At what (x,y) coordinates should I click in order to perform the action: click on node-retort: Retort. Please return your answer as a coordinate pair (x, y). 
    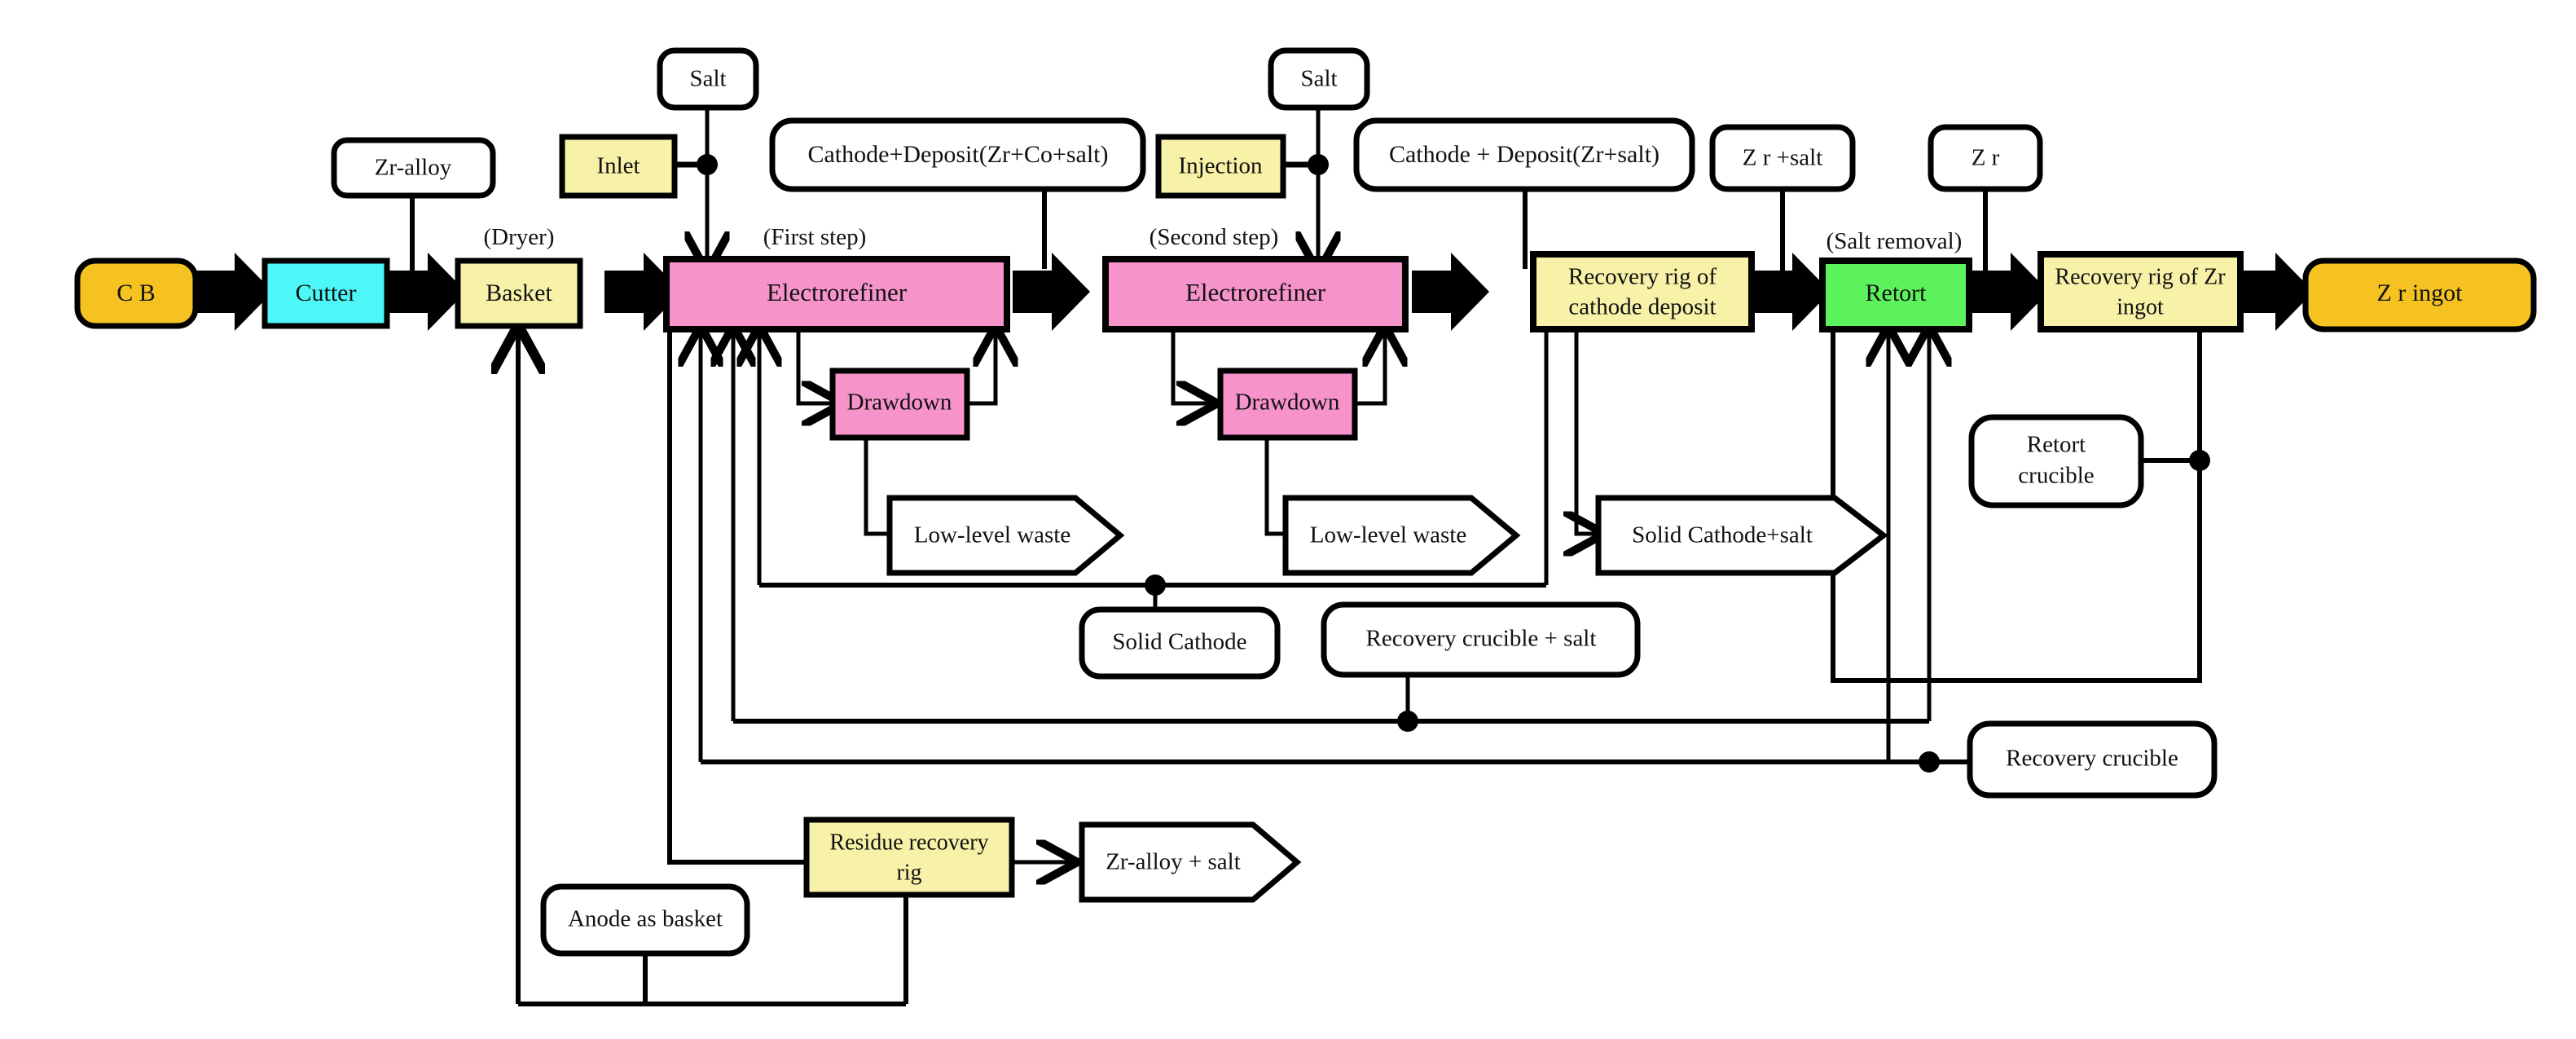
    Looking at the image, I should click on (1895, 295).